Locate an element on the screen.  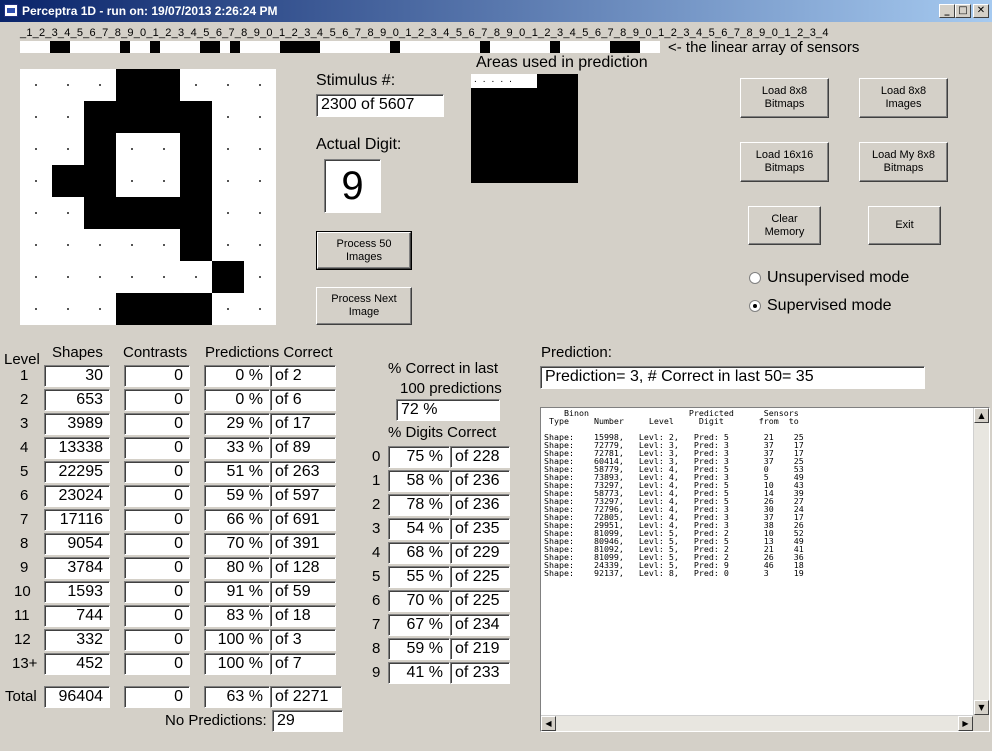
prediction-of-field: of 7 is located at coordinates (303, 664).